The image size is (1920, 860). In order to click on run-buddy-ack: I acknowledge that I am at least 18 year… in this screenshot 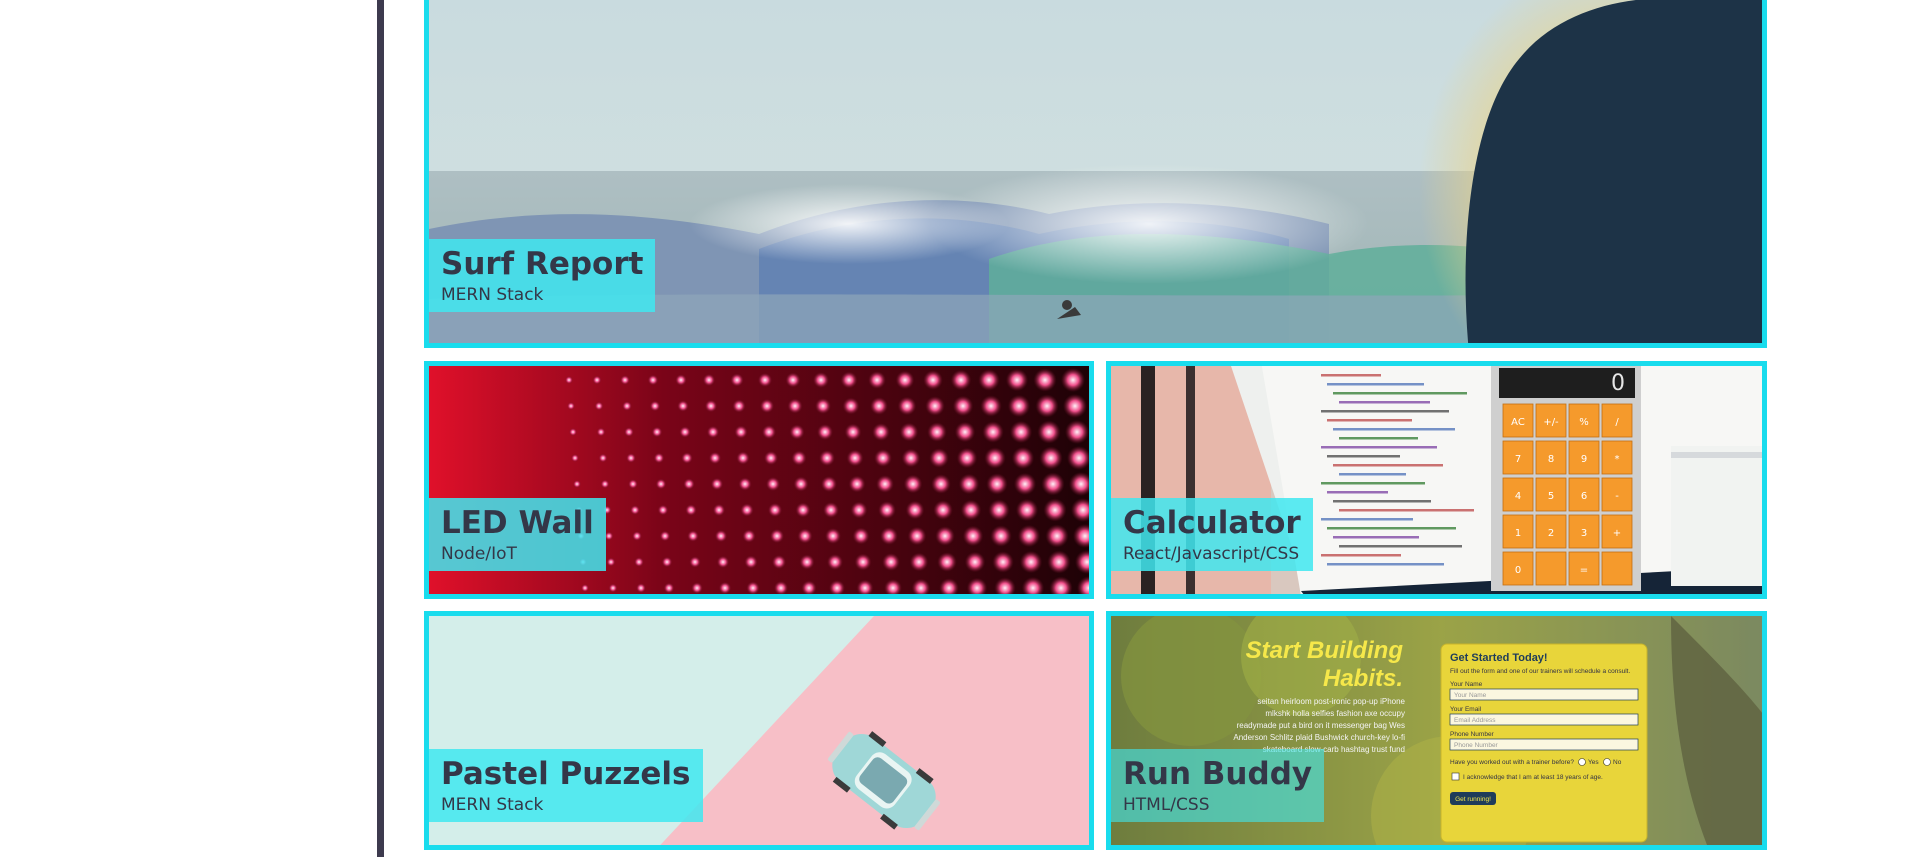, I will do `click(1533, 777)`.